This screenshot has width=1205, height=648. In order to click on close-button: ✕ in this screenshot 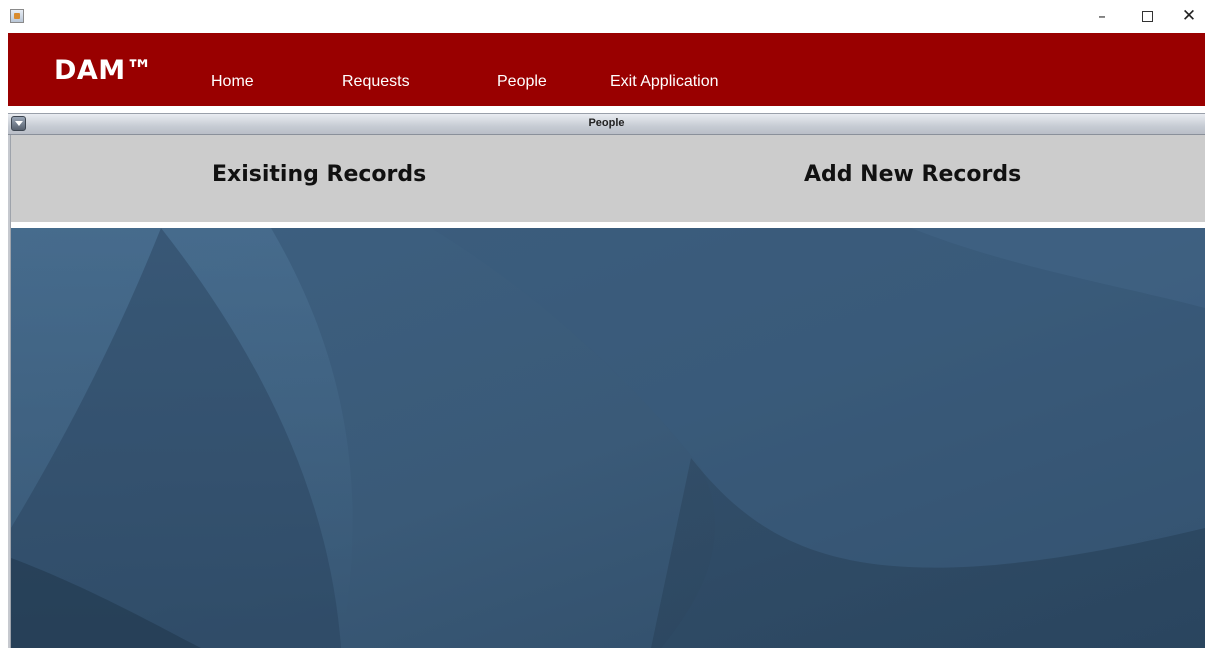, I will do `click(1189, 16)`.